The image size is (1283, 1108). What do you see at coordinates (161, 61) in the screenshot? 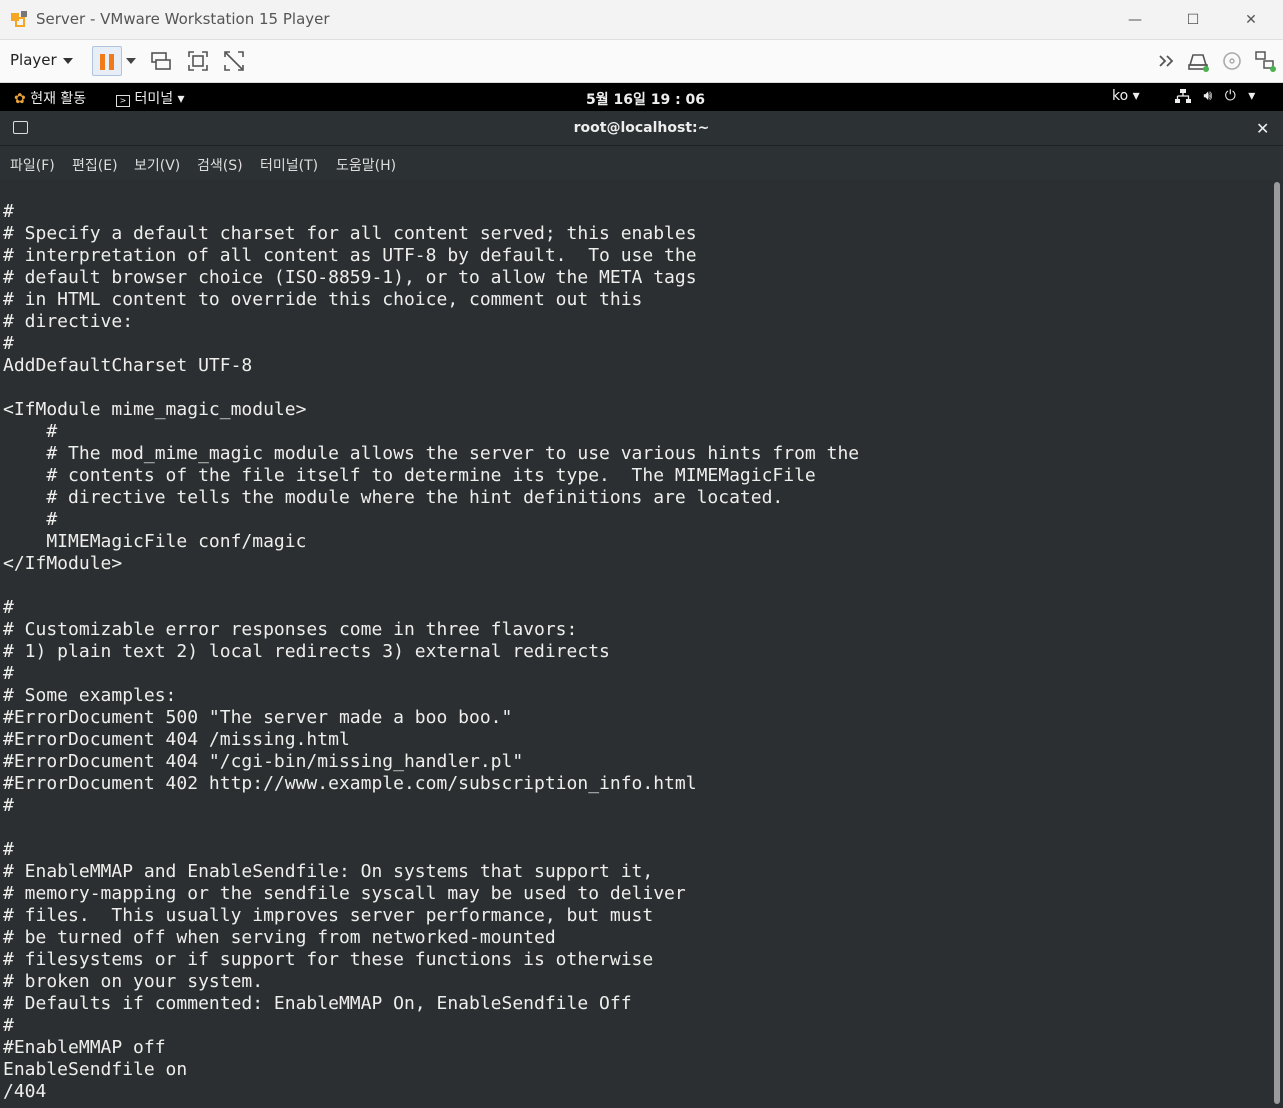
I see `send-ctrl-alt-del-icon` at bounding box center [161, 61].